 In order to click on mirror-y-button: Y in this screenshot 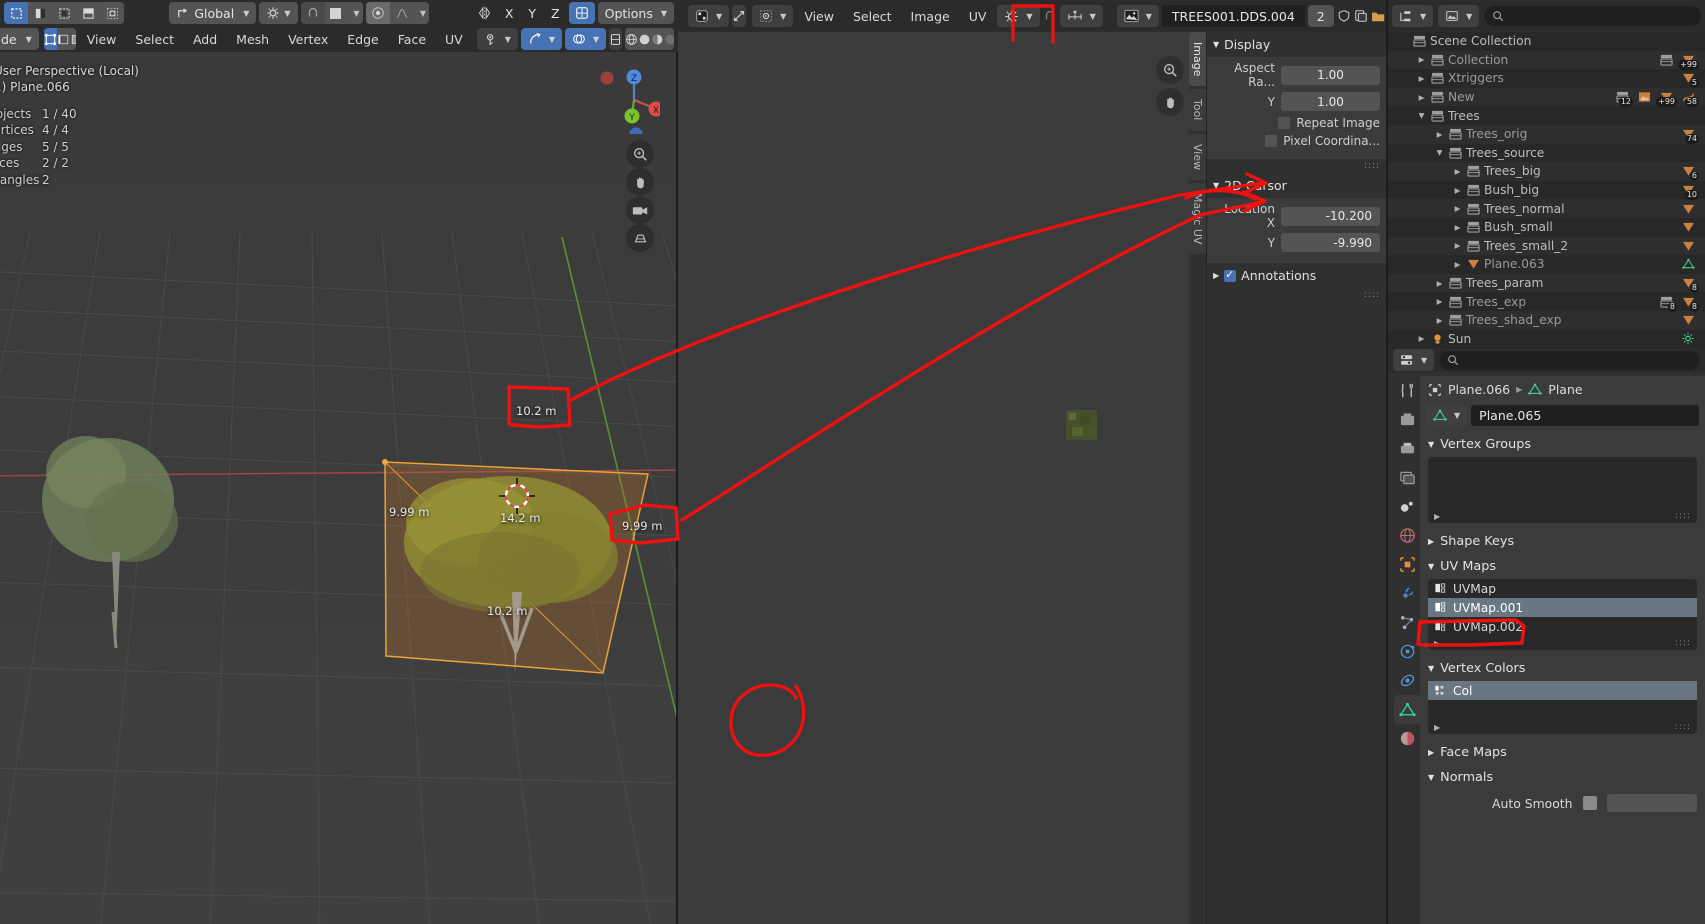, I will do `click(532, 13)`.